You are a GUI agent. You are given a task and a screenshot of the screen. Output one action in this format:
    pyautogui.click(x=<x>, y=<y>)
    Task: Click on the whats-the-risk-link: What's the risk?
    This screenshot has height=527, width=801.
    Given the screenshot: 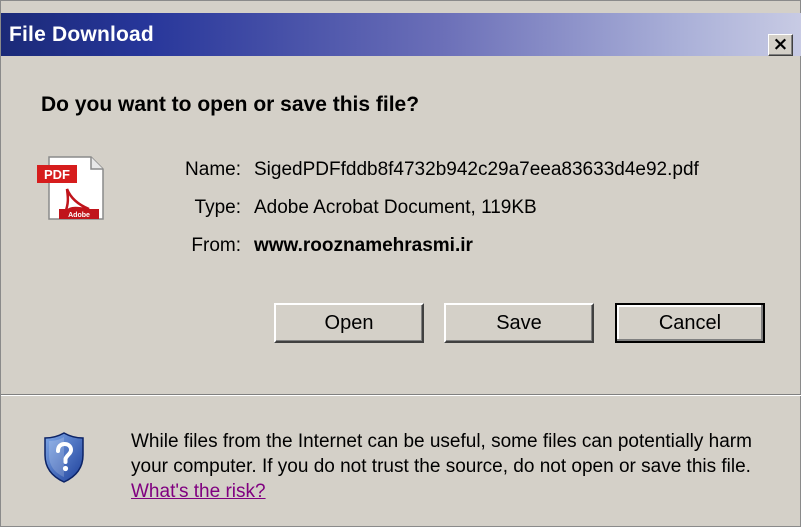 What is the action you would take?
    pyautogui.click(x=198, y=491)
    